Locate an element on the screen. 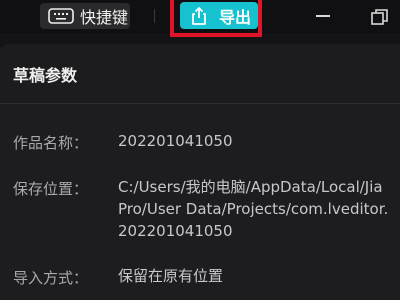 Image resolution: width=400 pixels, height=300 pixels. minimize-icon is located at coordinates (323, 16).